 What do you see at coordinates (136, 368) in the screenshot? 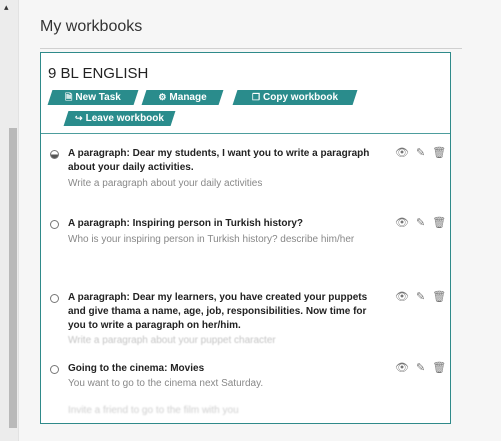
I see `task-title: Going to the cinema: Movies` at bounding box center [136, 368].